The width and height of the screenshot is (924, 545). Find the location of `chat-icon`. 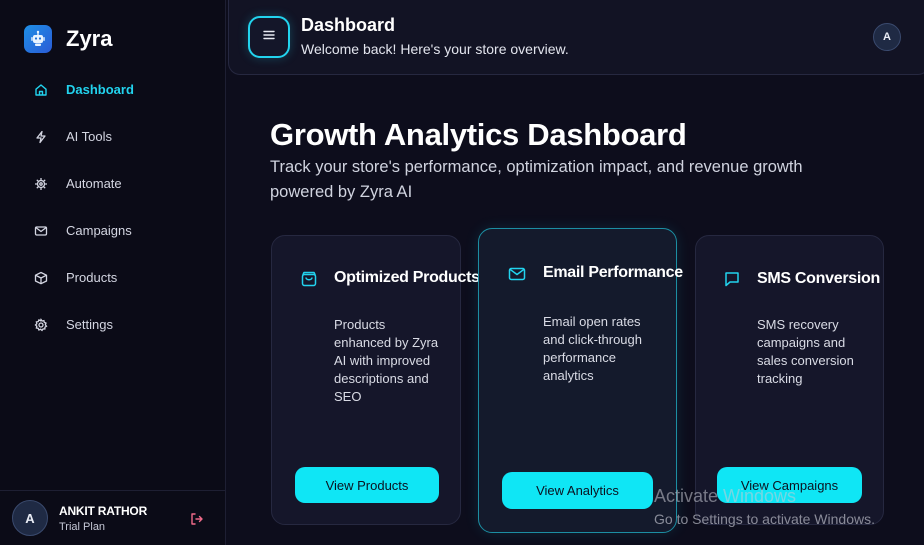

chat-icon is located at coordinates (732, 279).